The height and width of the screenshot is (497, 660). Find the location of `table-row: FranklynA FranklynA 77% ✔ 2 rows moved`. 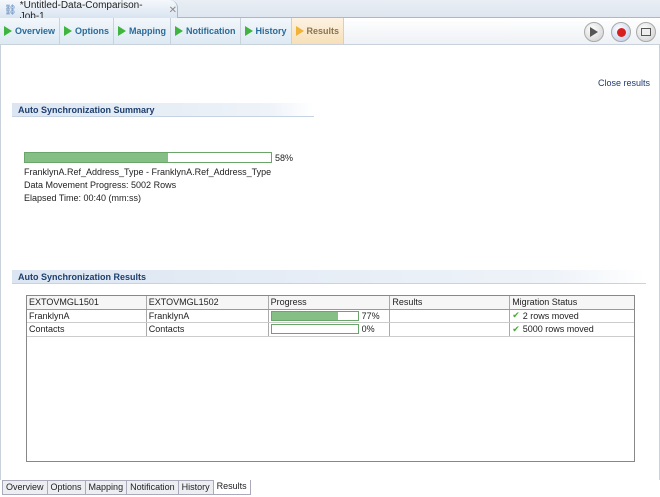

table-row: FranklynA FranklynA 77% ✔ 2 rows moved is located at coordinates (330, 316).